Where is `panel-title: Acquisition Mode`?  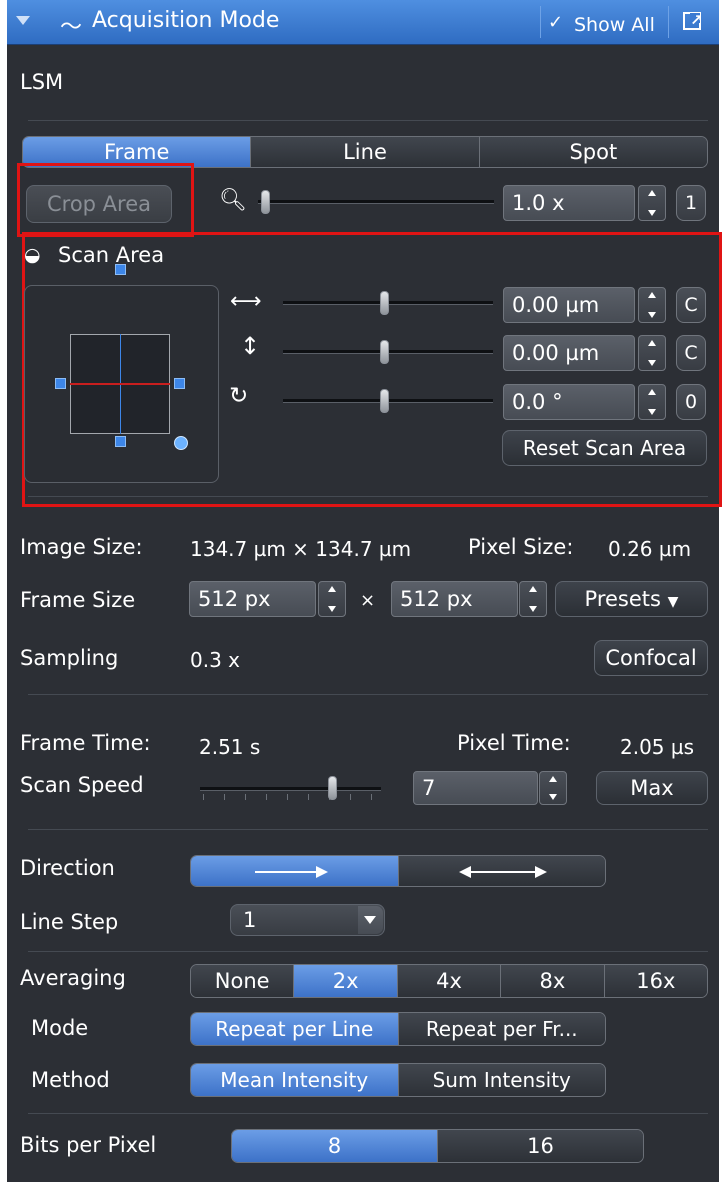
panel-title: Acquisition Mode is located at coordinates (186, 20).